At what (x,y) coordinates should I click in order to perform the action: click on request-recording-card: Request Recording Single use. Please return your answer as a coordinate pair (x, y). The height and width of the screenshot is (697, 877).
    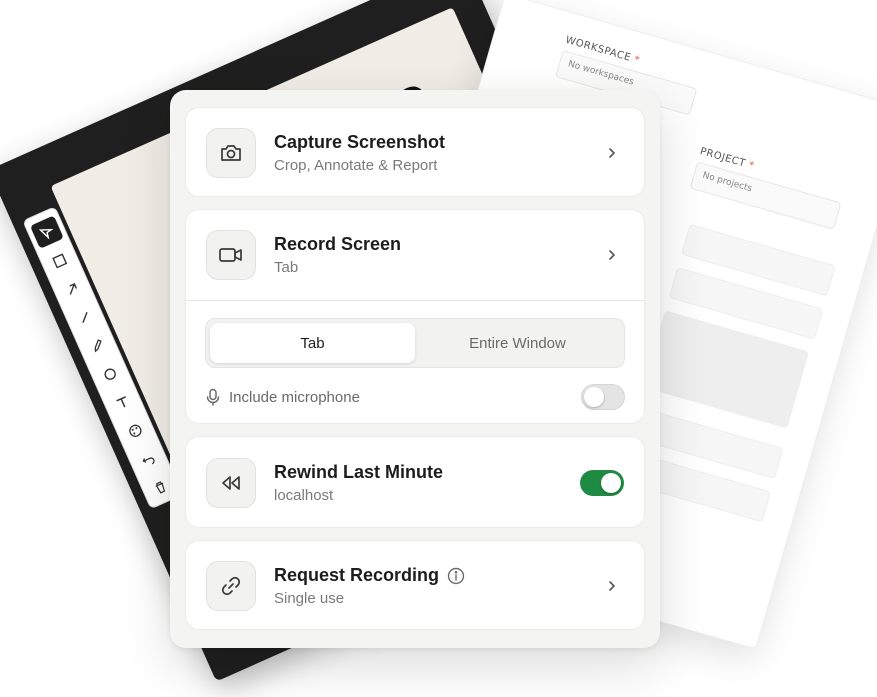
    Looking at the image, I should click on (415, 585).